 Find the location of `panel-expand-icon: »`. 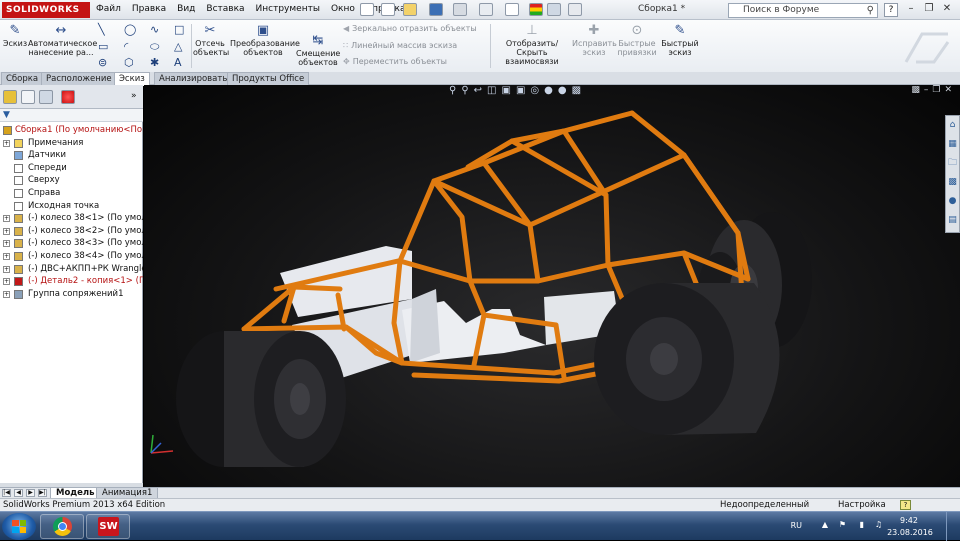

panel-expand-icon: » is located at coordinates (134, 96).